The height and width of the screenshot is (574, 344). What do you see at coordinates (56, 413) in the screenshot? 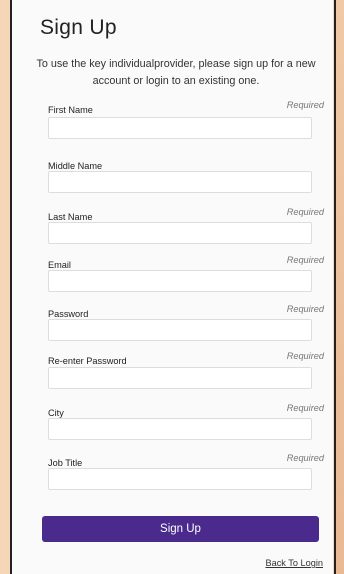
I see `city-label: City` at bounding box center [56, 413].